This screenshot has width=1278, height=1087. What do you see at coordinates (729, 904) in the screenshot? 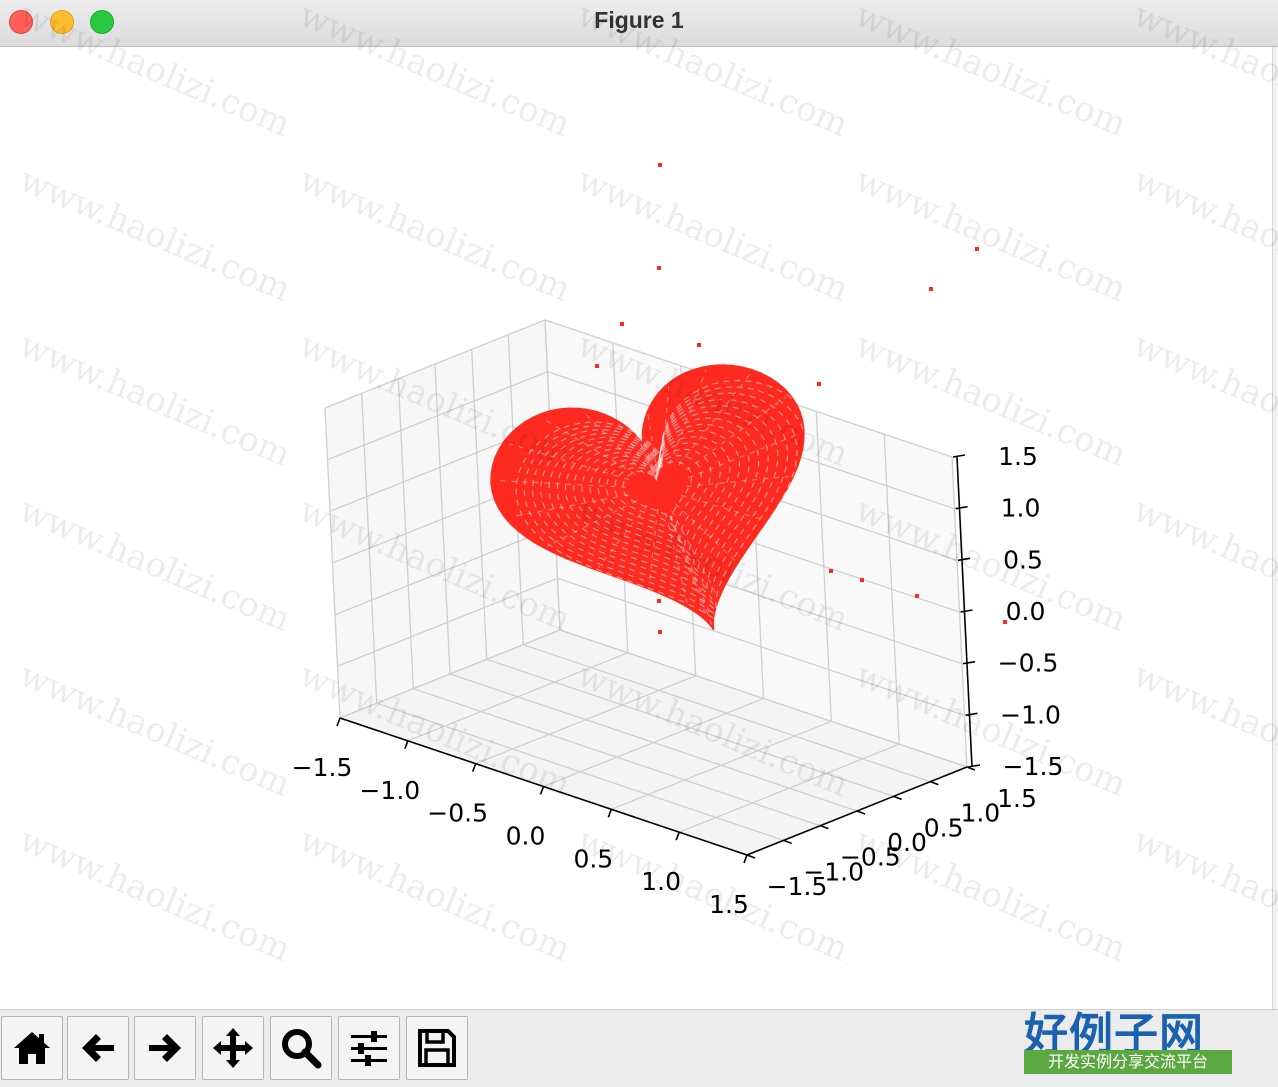
I see `x-tick-label: 1.5` at bounding box center [729, 904].